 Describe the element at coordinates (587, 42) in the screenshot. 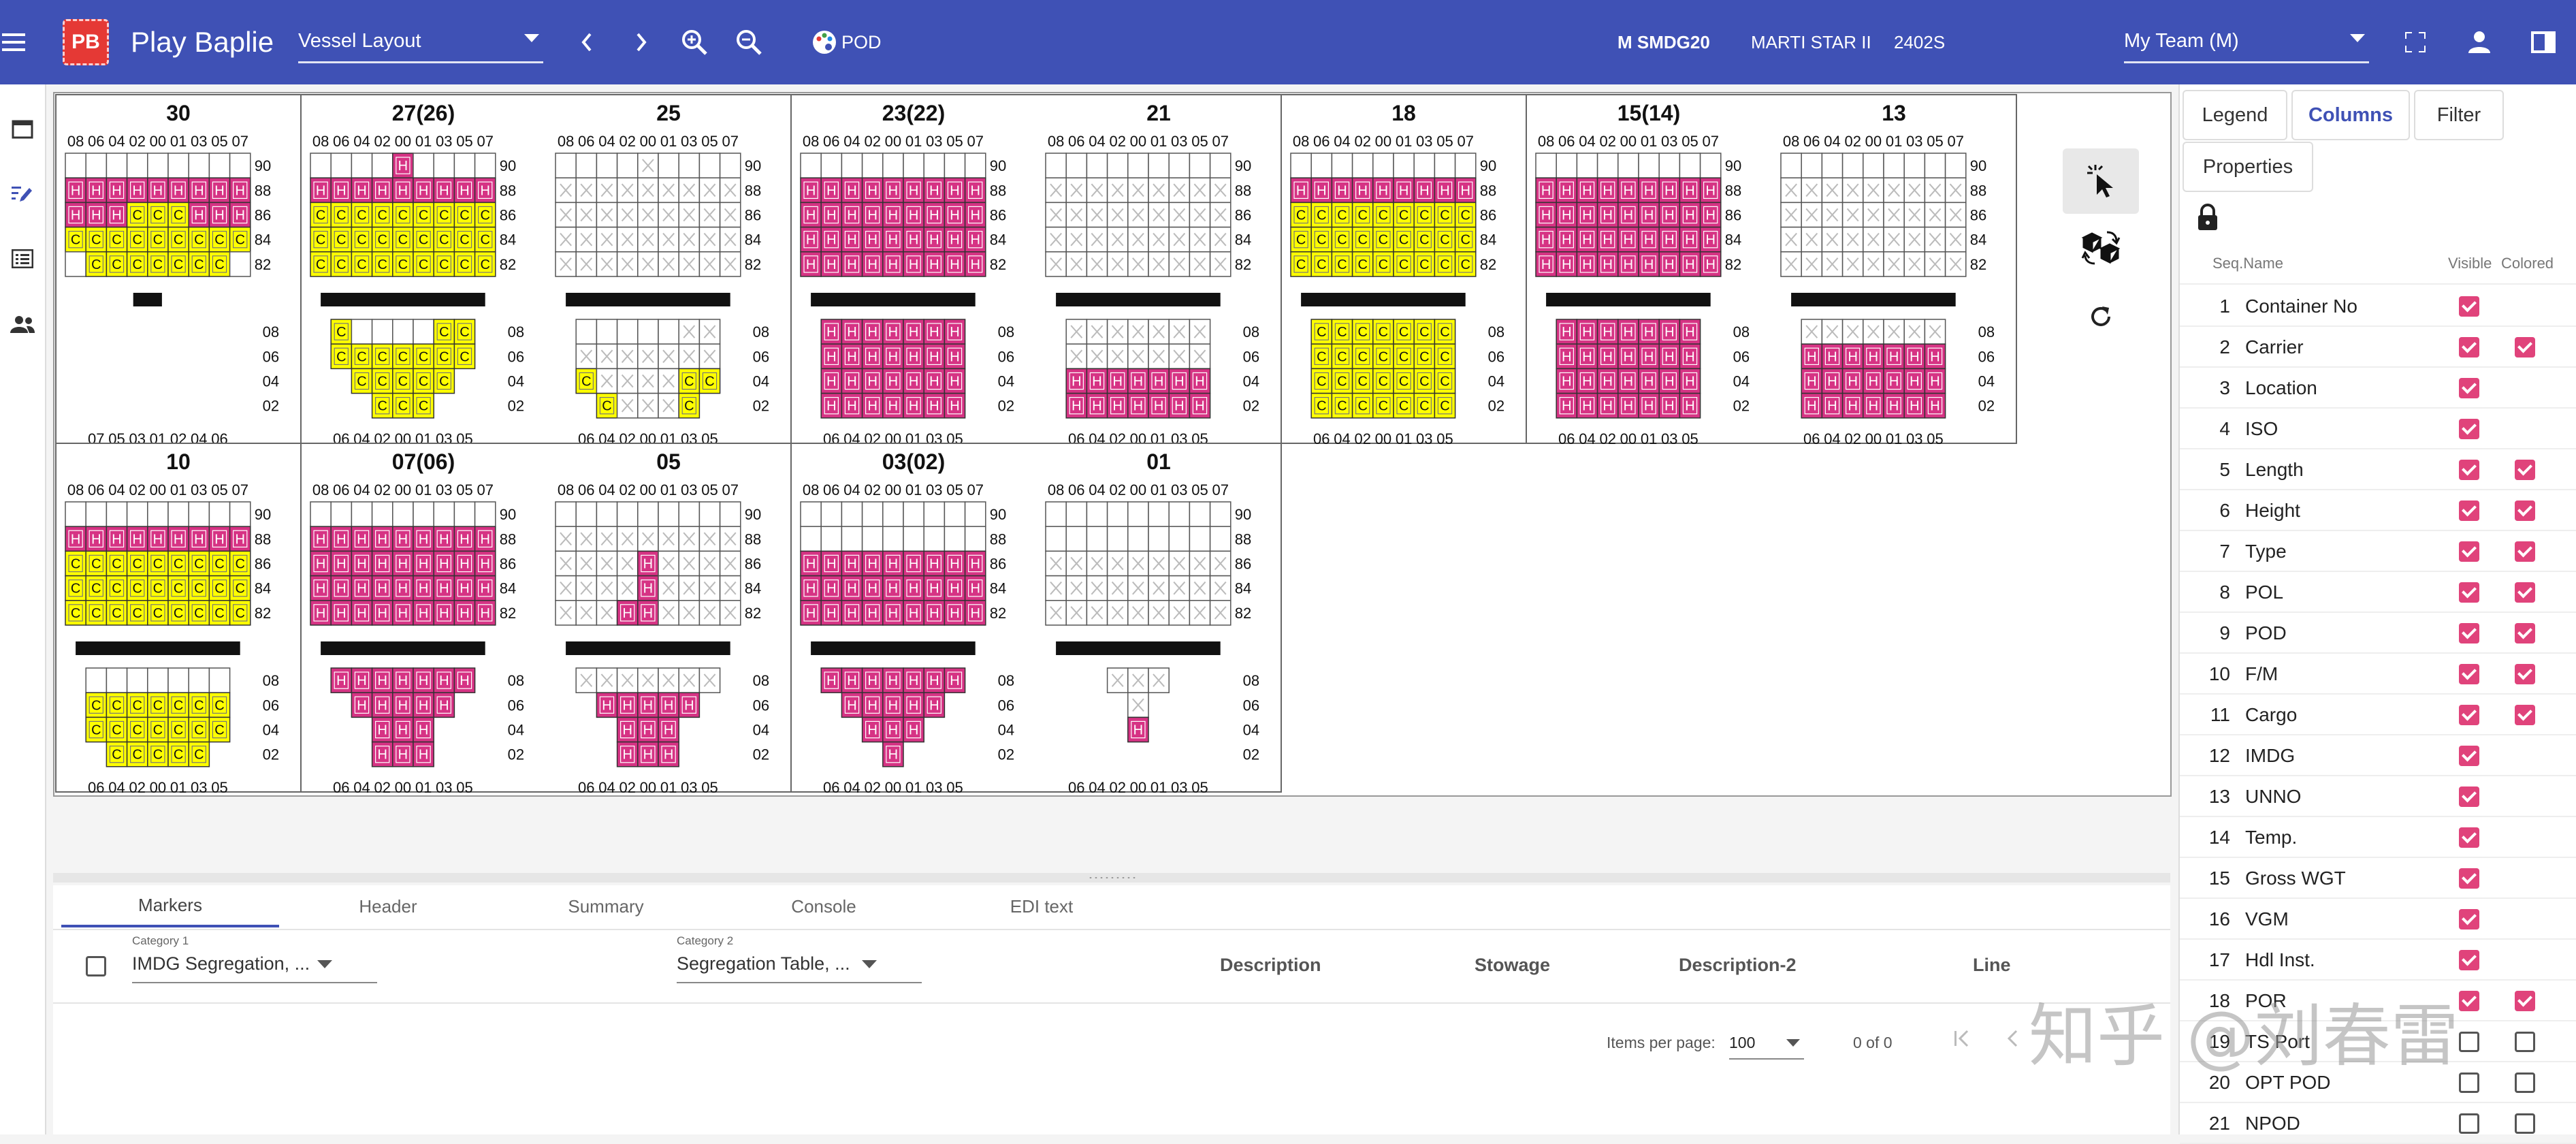

I see `chevron-left-icon` at that location.